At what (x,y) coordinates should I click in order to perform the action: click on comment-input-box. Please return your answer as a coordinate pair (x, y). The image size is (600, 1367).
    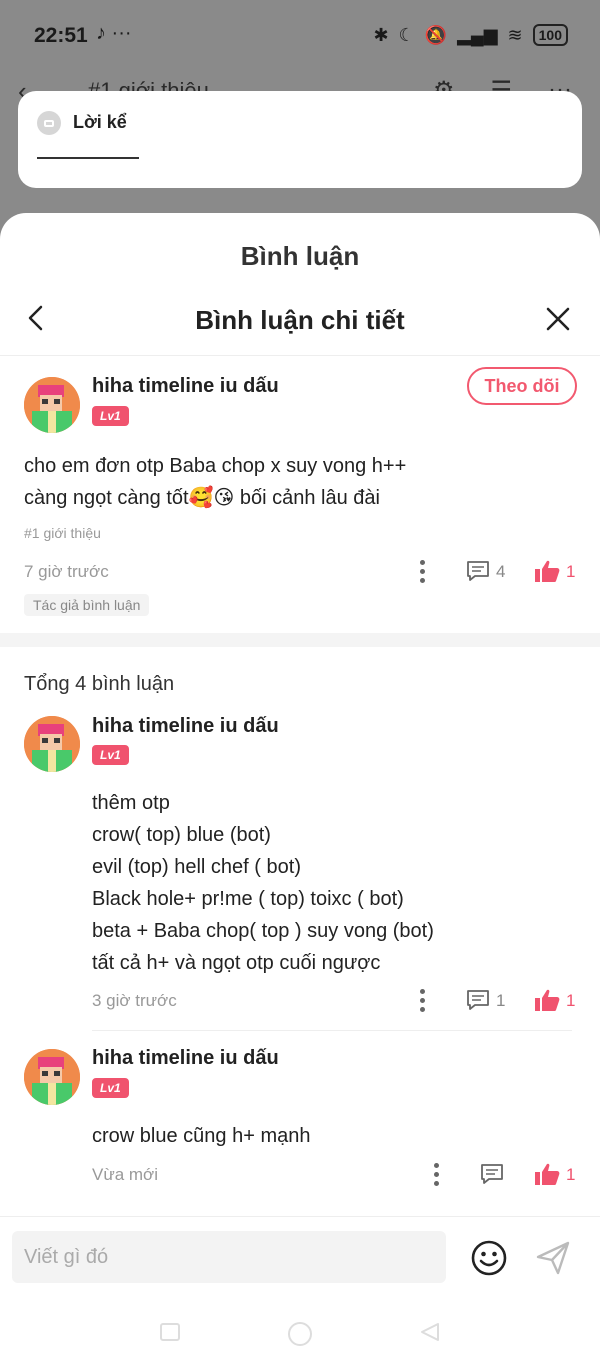
    Looking at the image, I should click on (229, 1257).